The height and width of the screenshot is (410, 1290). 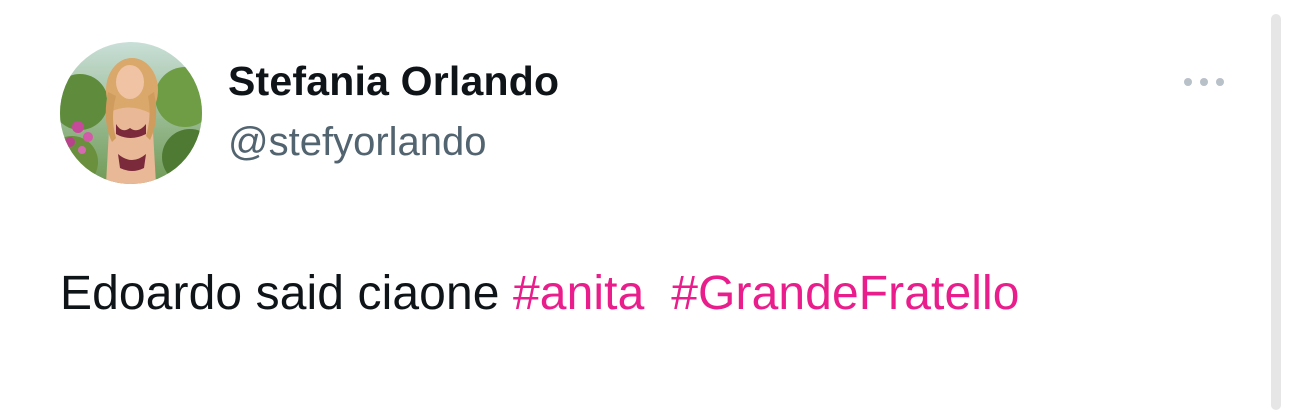 What do you see at coordinates (393, 81) in the screenshot?
I see `author-display-name: Stefania Orlando` at bounding box center [393, 81].